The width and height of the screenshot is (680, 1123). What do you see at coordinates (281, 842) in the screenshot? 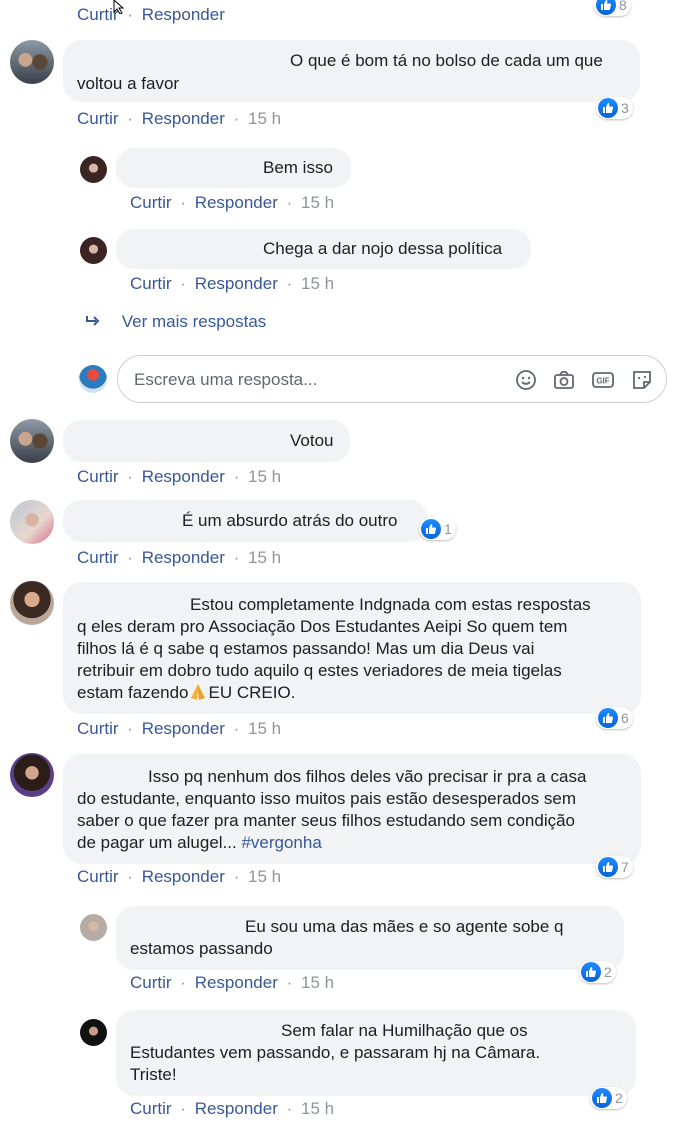
I see `hashtag-link: #vergonha` at bounding box center [281, 842].